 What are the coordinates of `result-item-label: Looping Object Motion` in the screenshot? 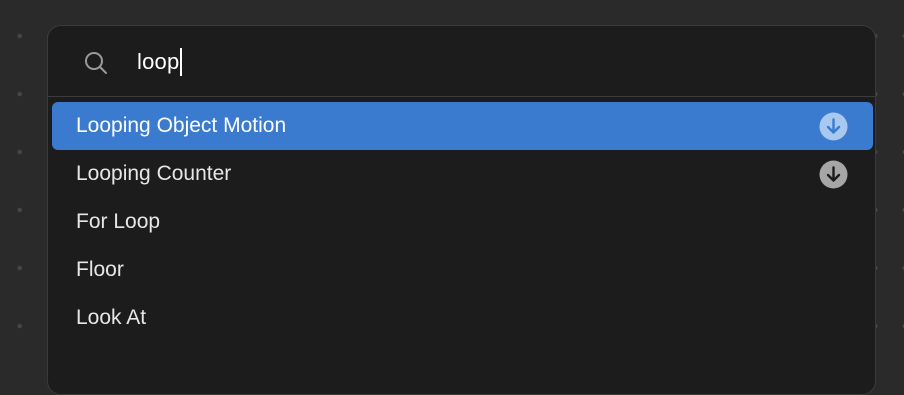 It's located at (181, 125).